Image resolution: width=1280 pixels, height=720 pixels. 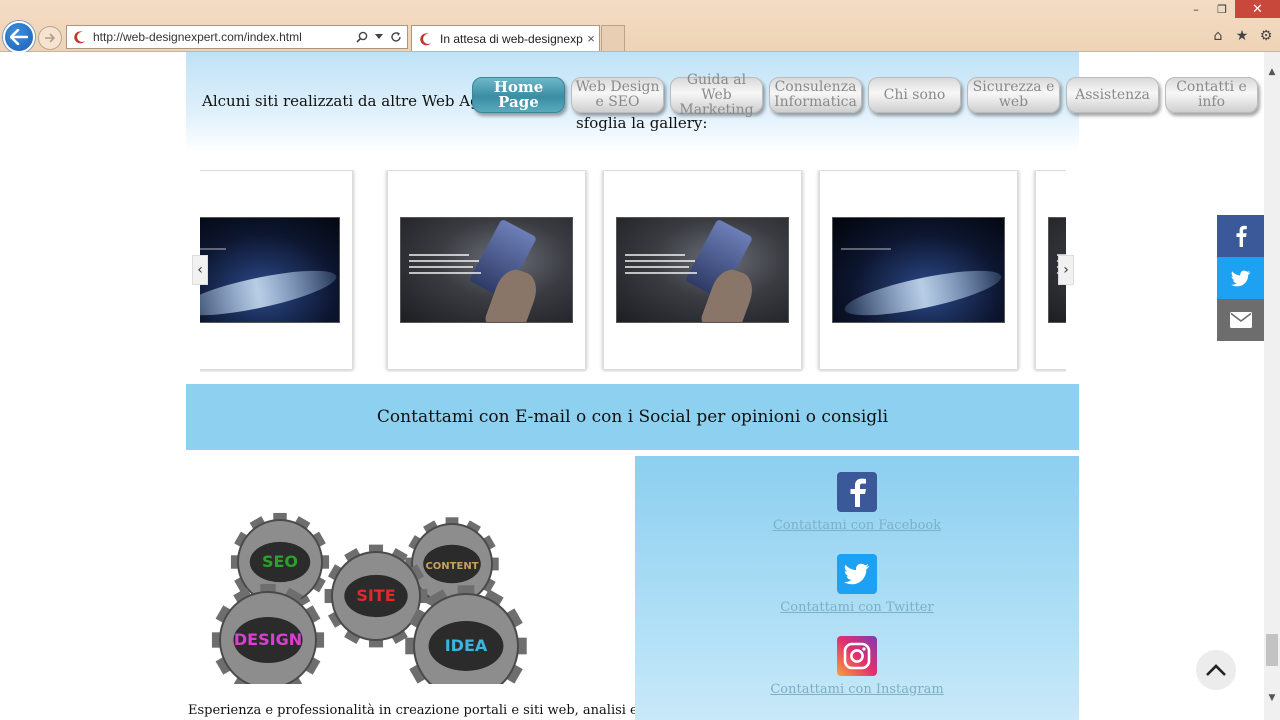 What do you see at coordinates (1218, 36) in the screenshot?
I see `home-icon: ⌂` at bounding box center [1218, 36].